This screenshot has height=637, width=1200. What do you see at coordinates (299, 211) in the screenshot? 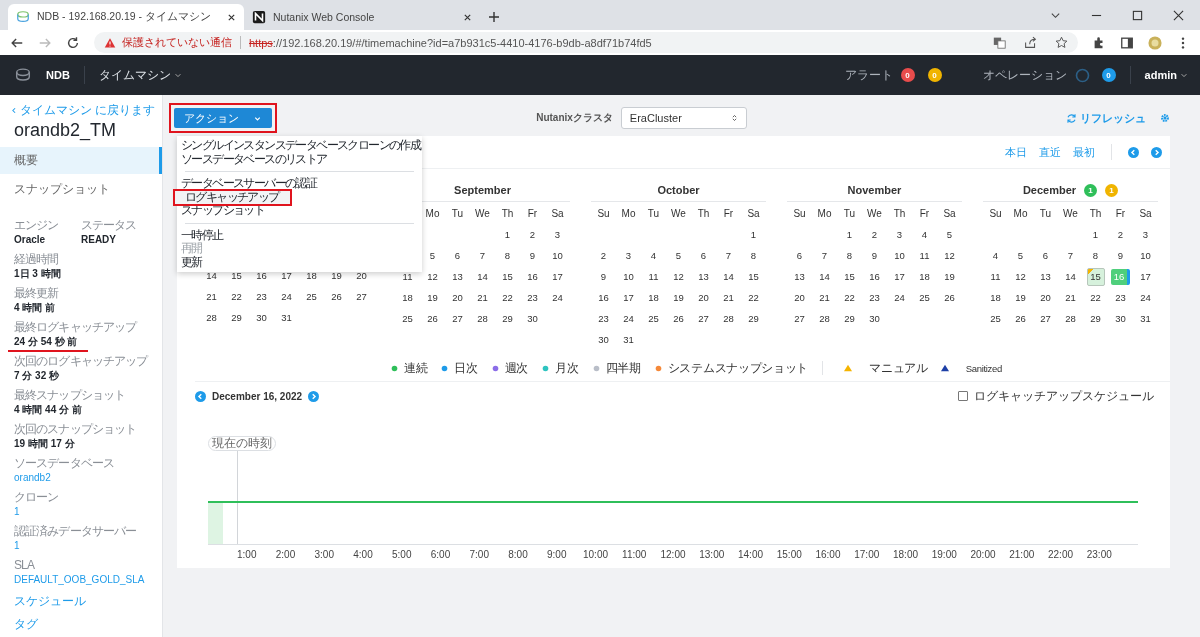
I see `menu-item: スナップショット` at bounding box center [299, 211].